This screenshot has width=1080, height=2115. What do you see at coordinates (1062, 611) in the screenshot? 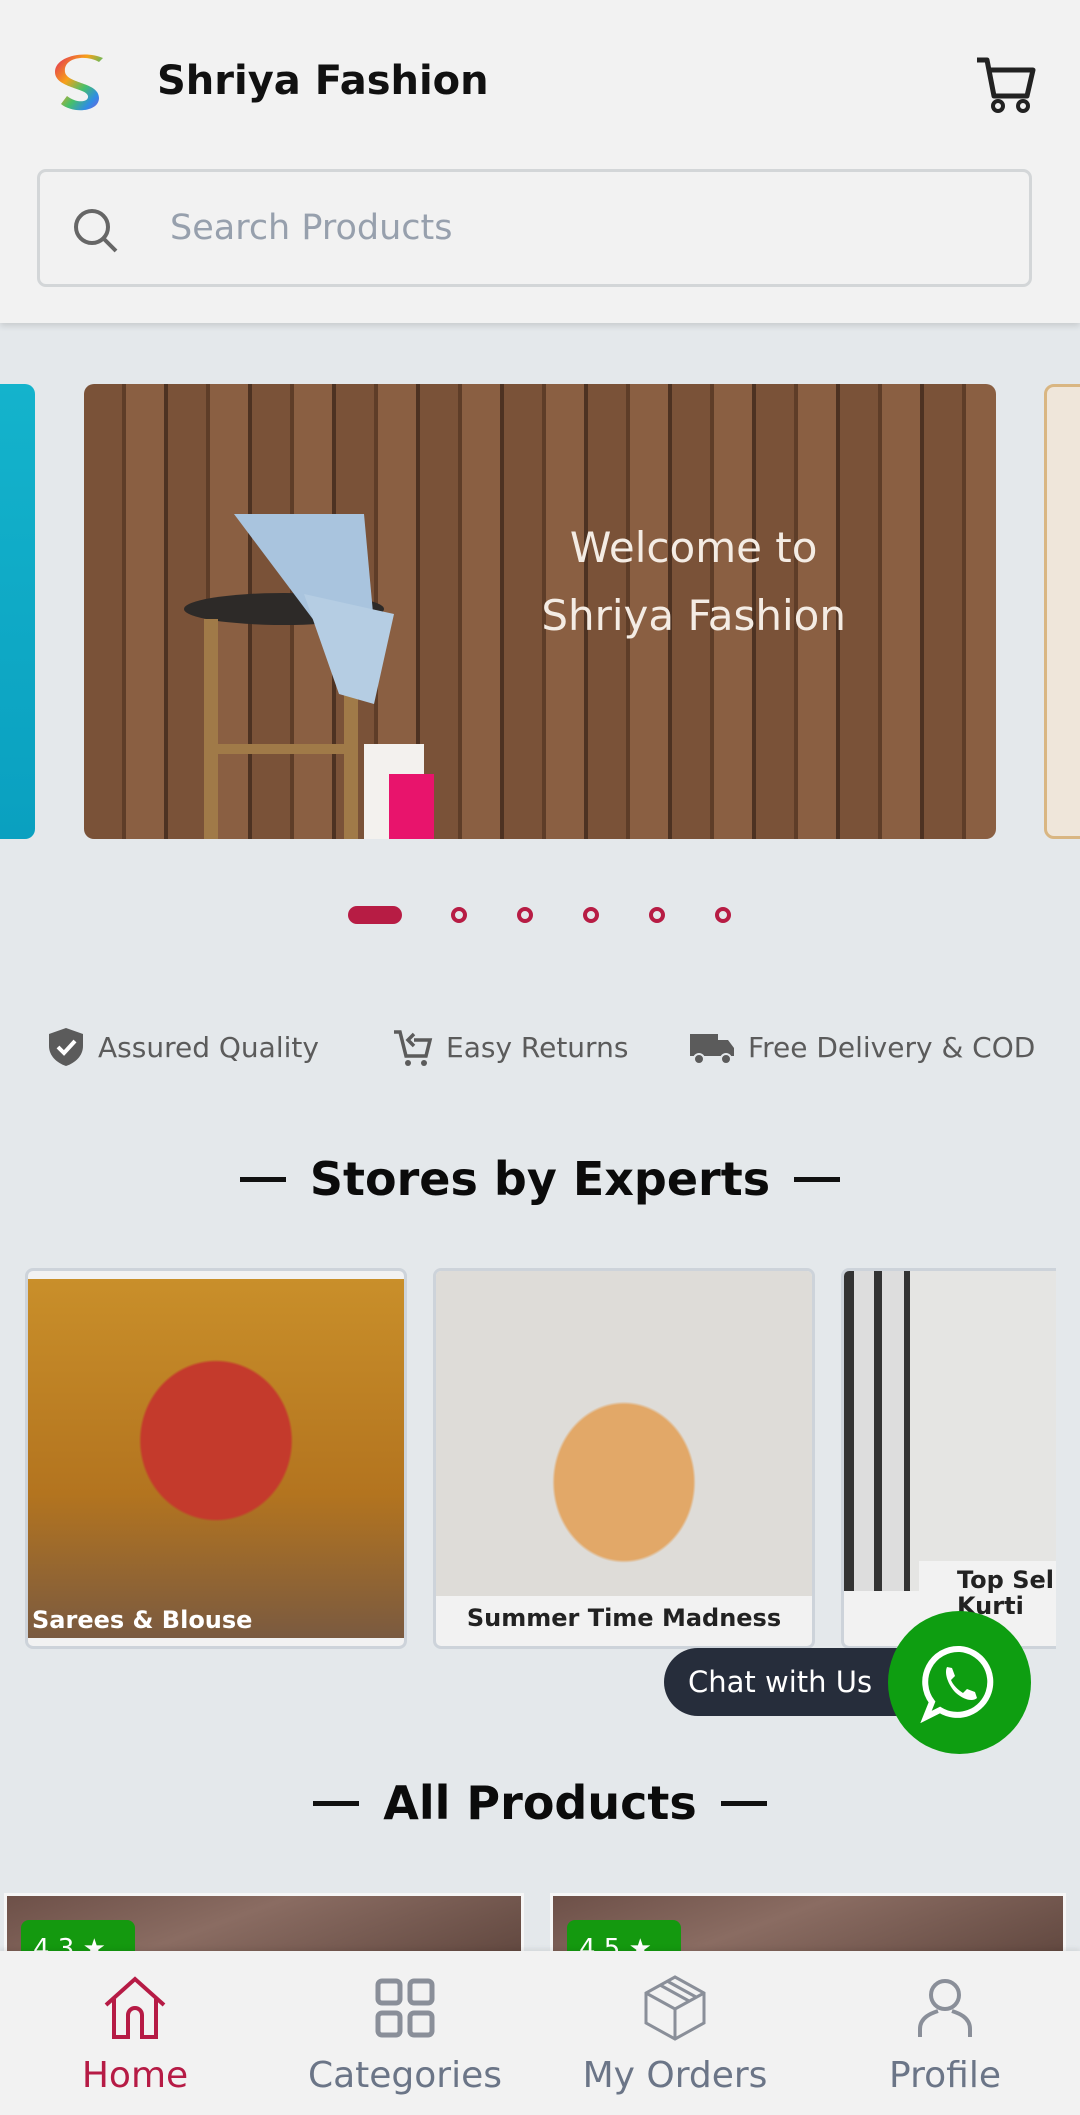
I see `carousel-slide-next` at bounding box center [1062, 611].